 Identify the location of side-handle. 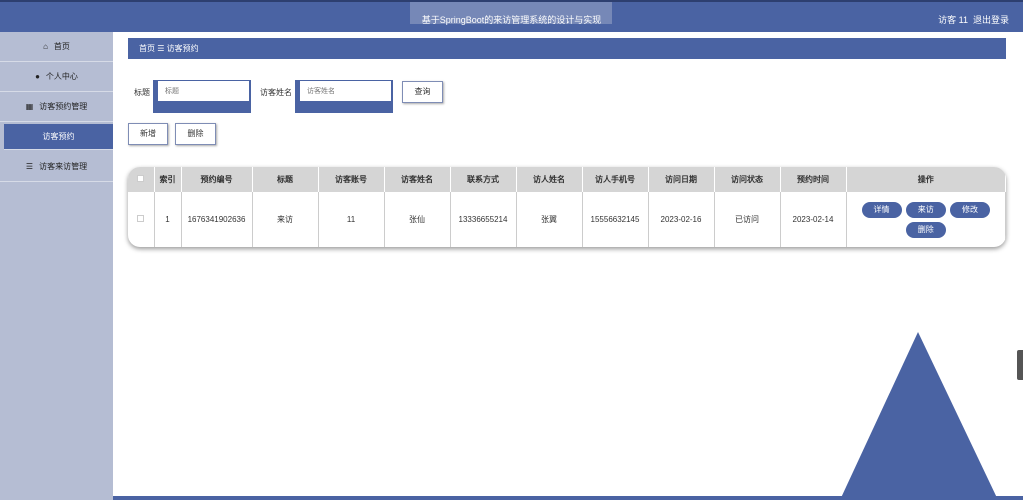
(1020, 365).